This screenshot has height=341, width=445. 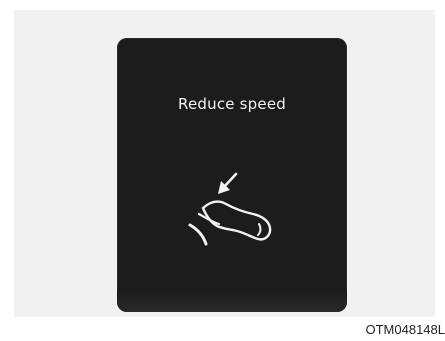 What do you see at coordinates (232, 301) in the screenshot?
I see `screen-bottom-edge` at bounding box center [232, 301].